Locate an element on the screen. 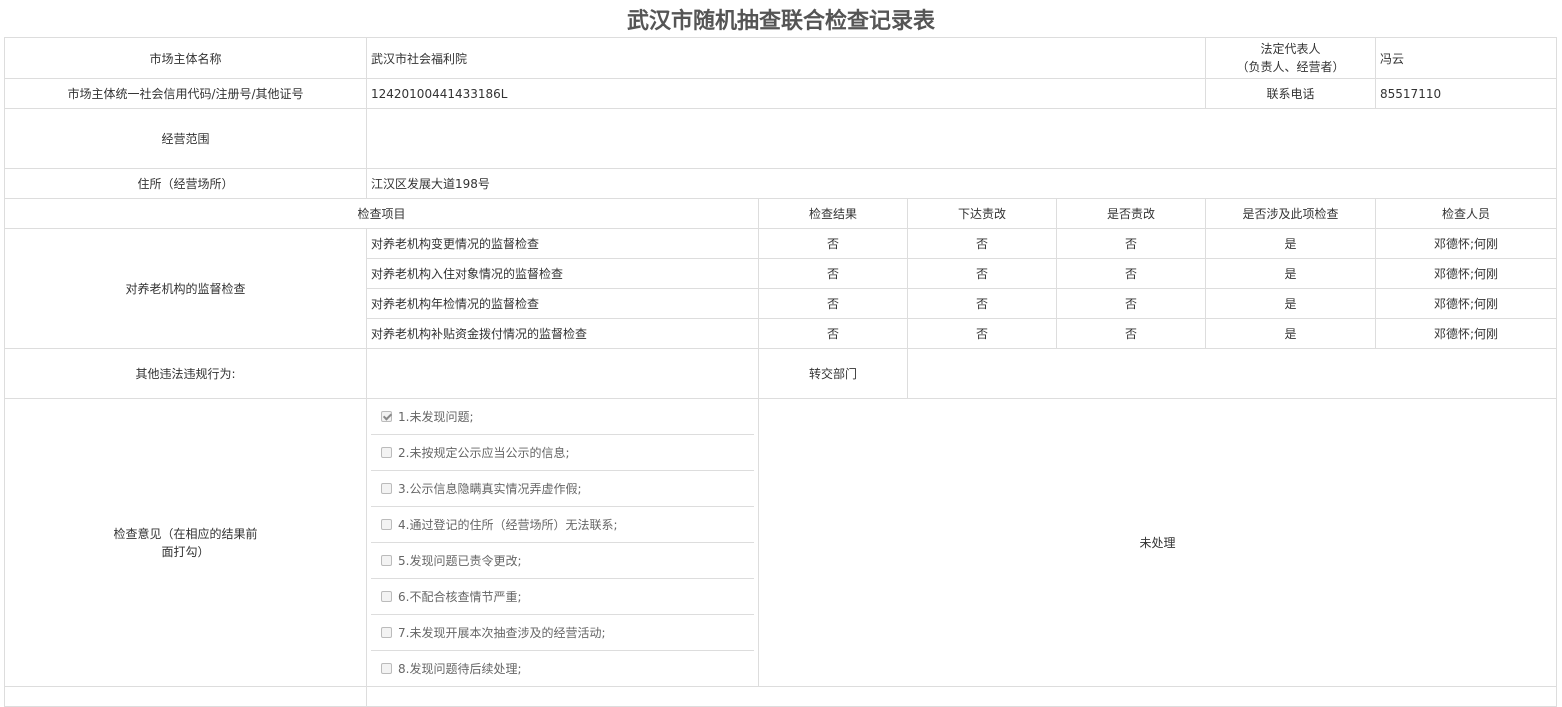 Image resolution: width=1562 pixels, height=707 pixels. phone-value: 85517110 is located at coordinates (1466, 93).